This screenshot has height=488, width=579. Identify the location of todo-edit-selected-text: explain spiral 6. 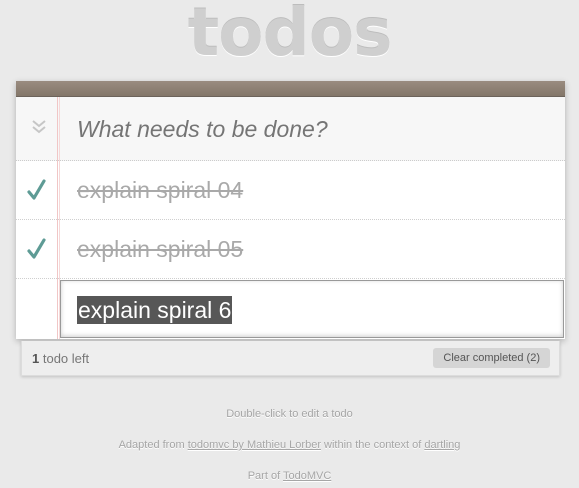
(155, 310).